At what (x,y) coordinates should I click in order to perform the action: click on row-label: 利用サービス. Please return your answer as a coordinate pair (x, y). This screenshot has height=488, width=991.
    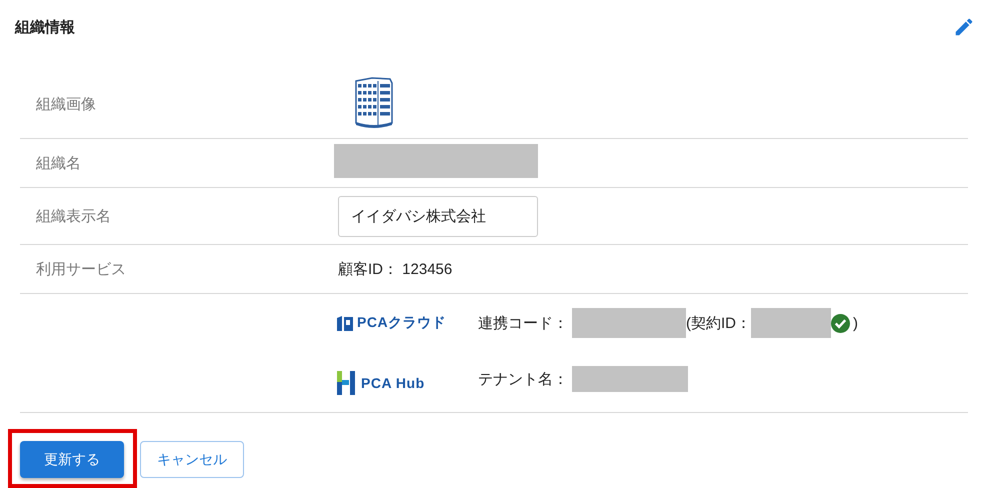
    Looking at the image, I should click on (81, 269).